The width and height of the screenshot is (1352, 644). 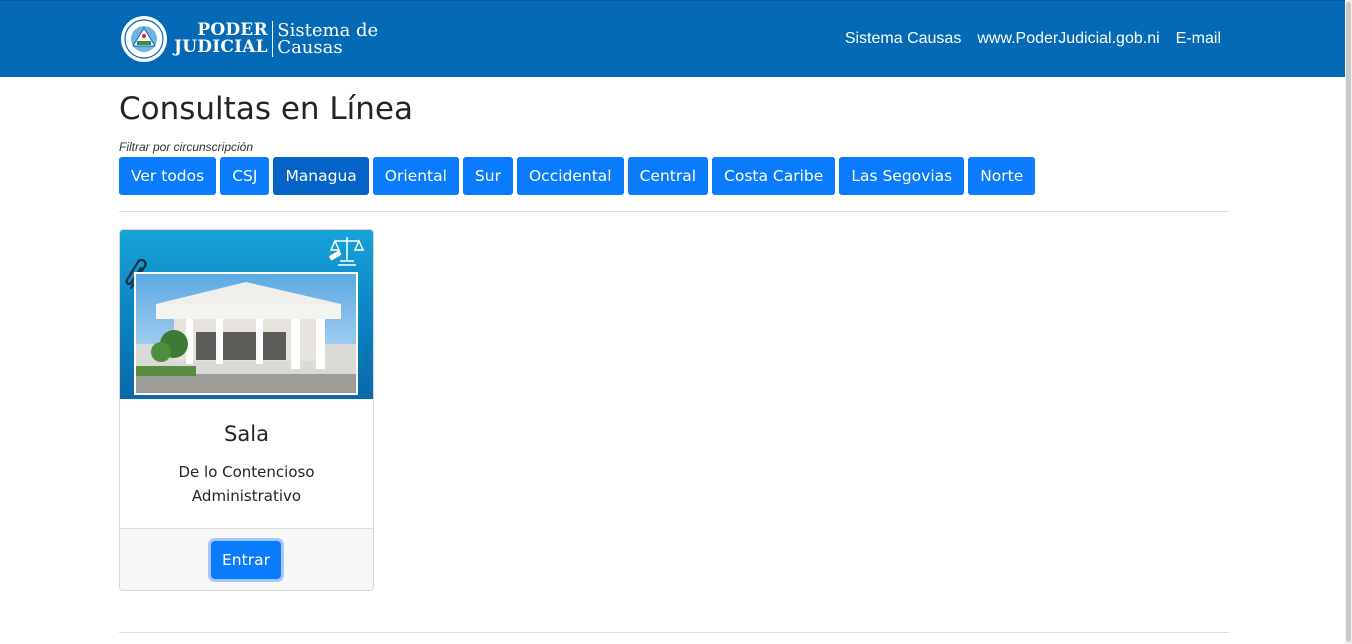 I want to click on card-subtitle-line1: De lo Contencioso, so click(x=246, y=472).